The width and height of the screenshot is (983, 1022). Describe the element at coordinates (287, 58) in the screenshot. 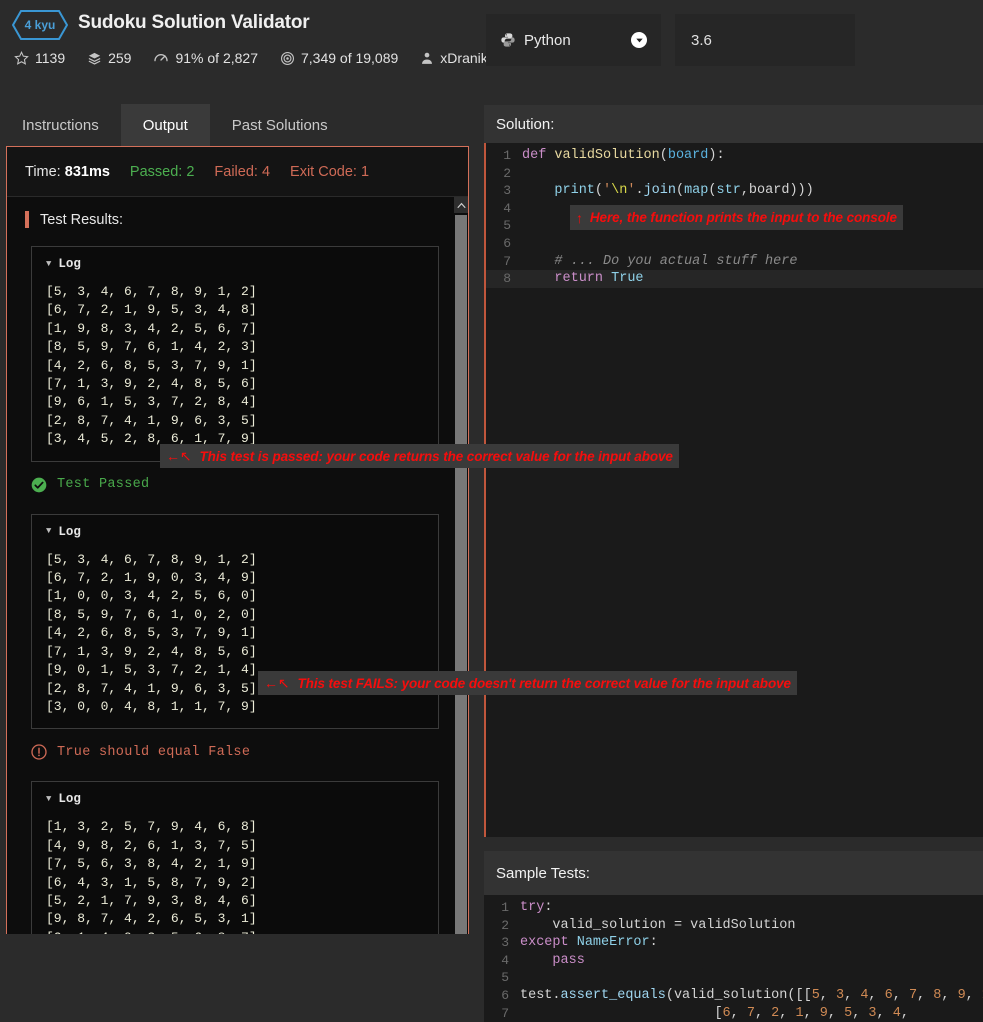

I see `target-icon` at that location.